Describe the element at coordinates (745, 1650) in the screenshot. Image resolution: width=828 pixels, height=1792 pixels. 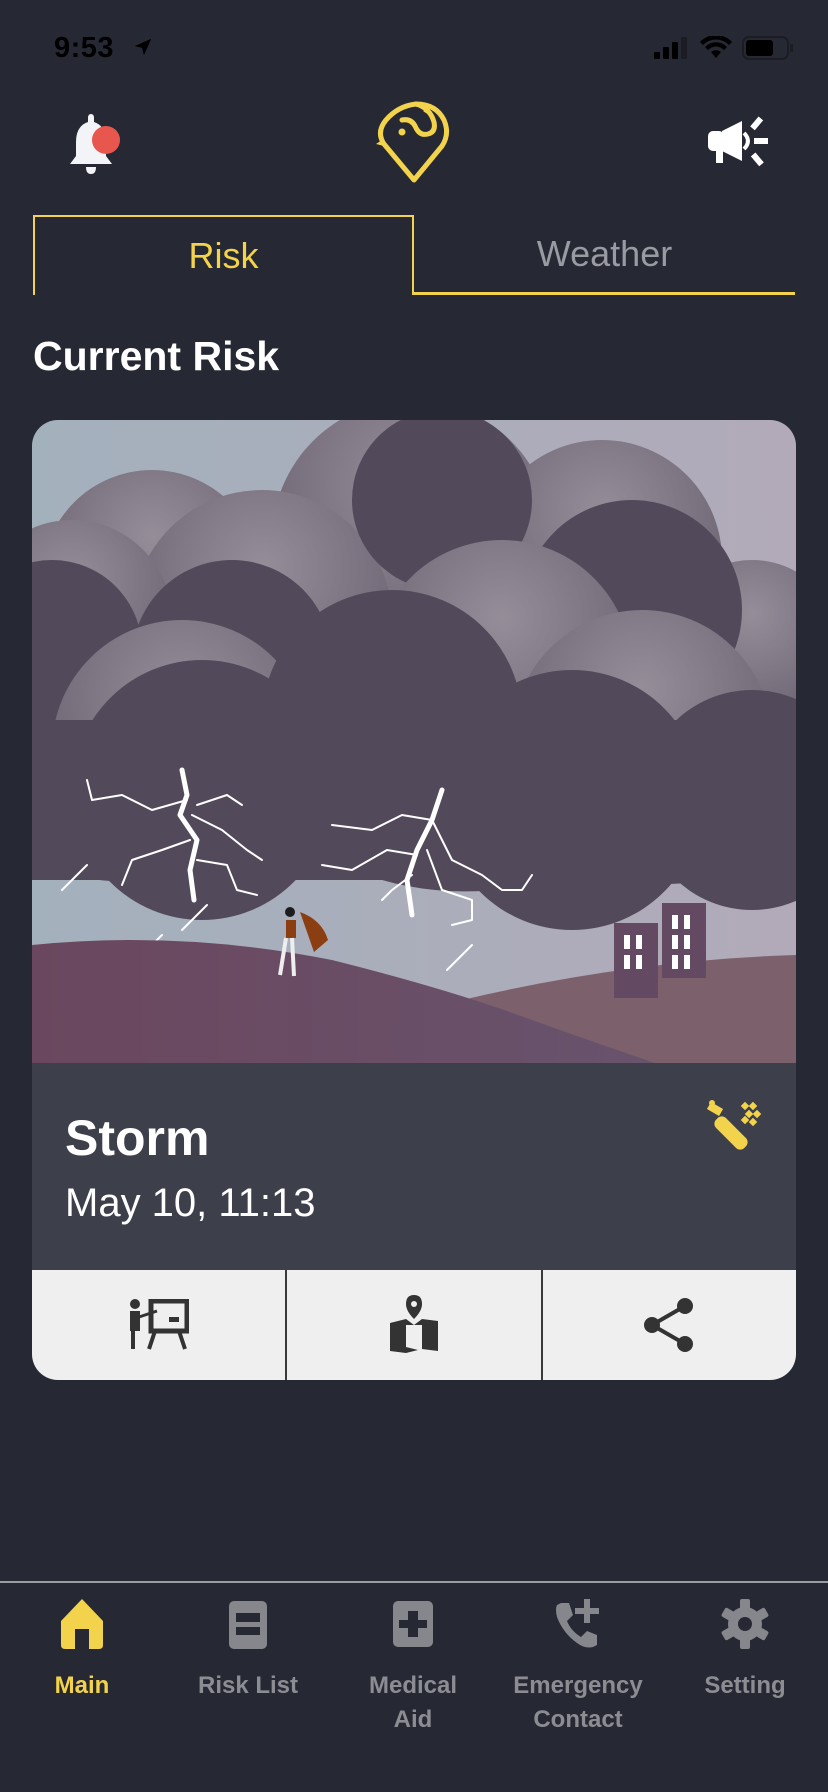
I see `tabbar-item-setting: Setting` at that location.